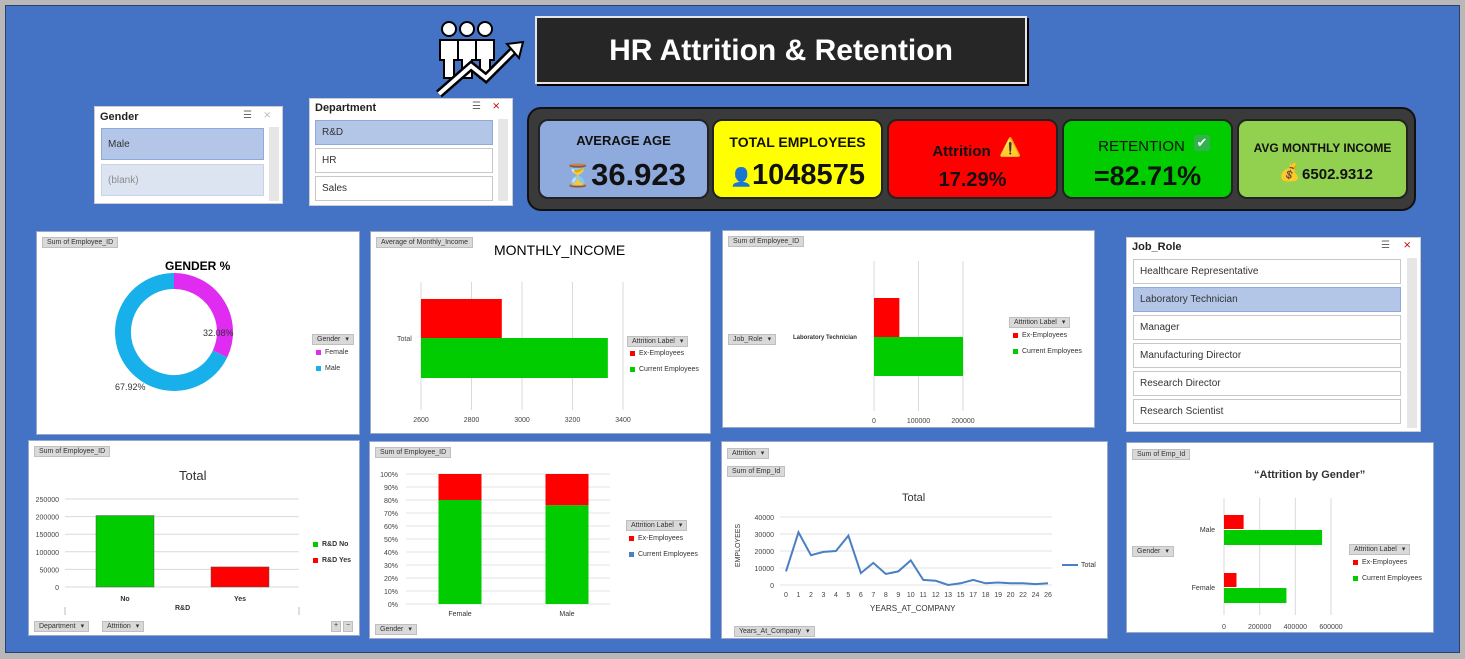  Describe the element at coordinates (799, 595) in the screenshot. I see `x-tick-label: 1` at that location.